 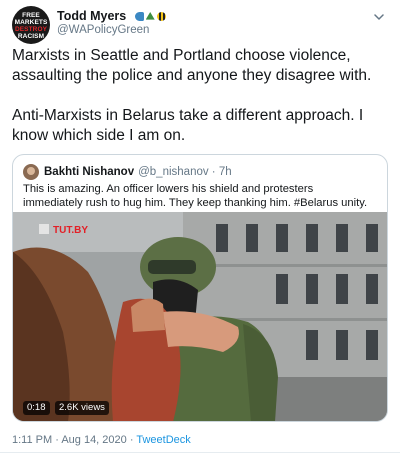 I want to click on avatar-line-4: RACISM, so click(x=31, y=36).